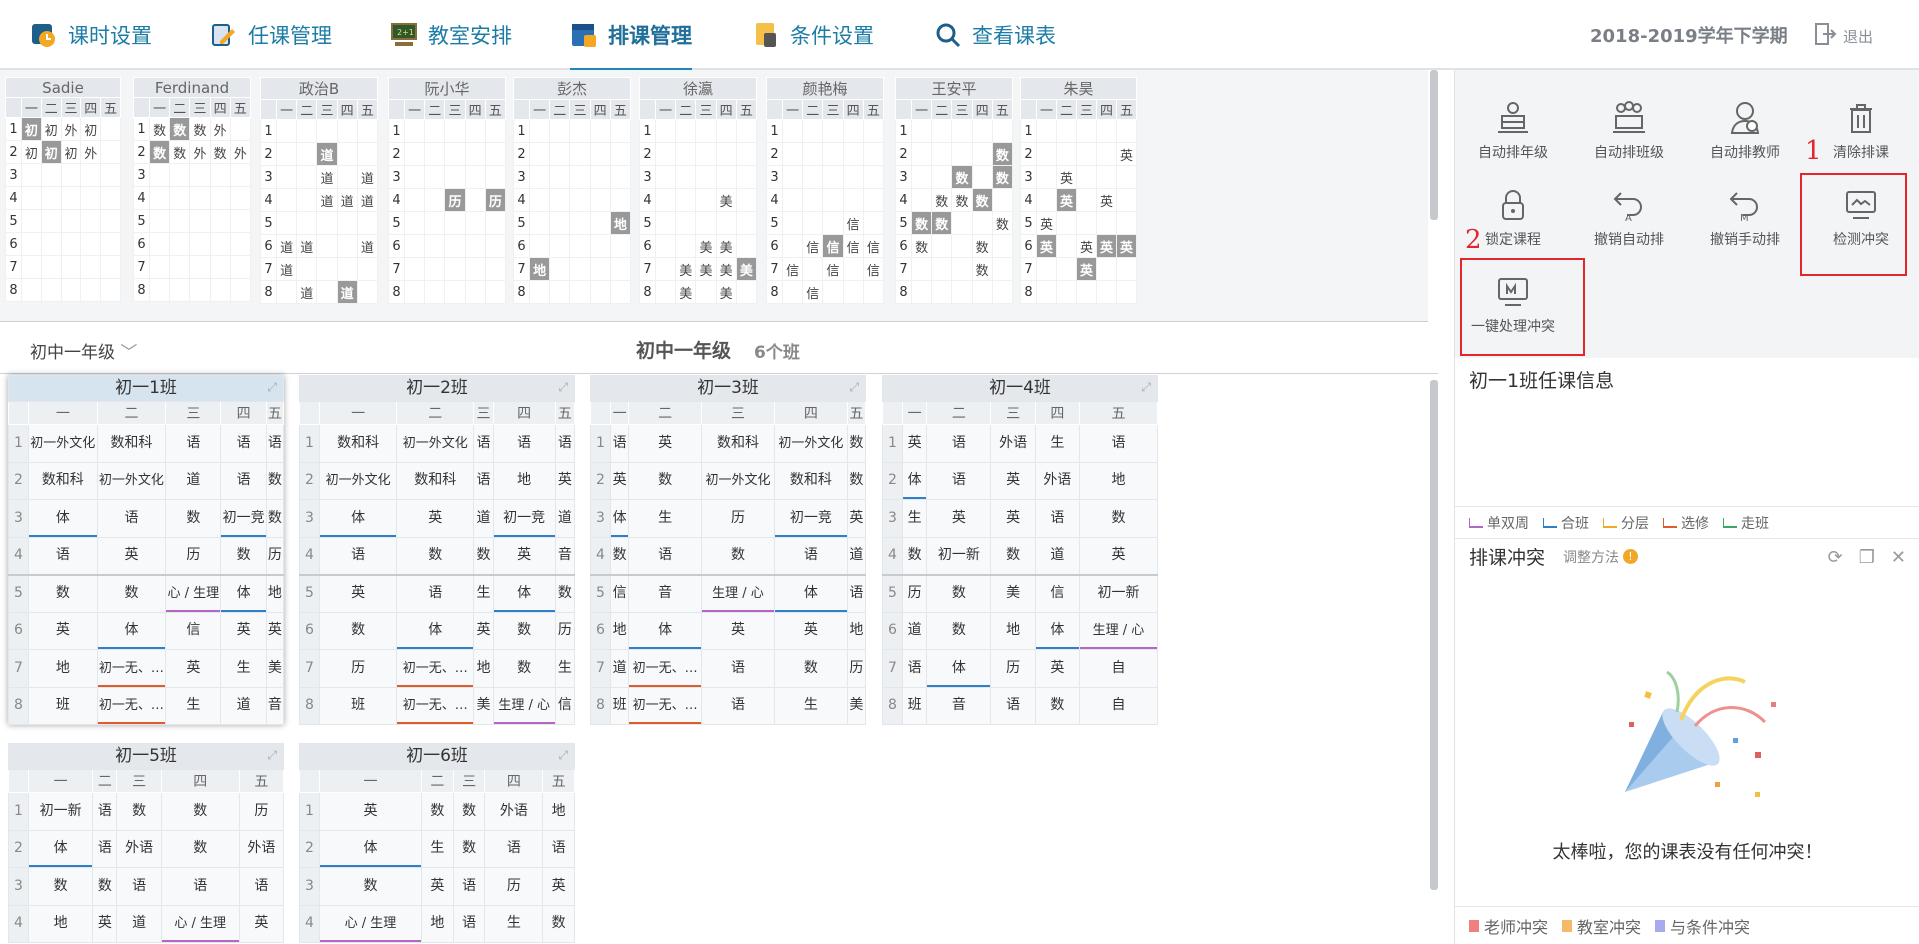 The image size is (1919, 944). What do you see at coordinates (1057, 593) in the screenshot?
I see `lesson-cell: 信` at bounding box center [1057, 593].